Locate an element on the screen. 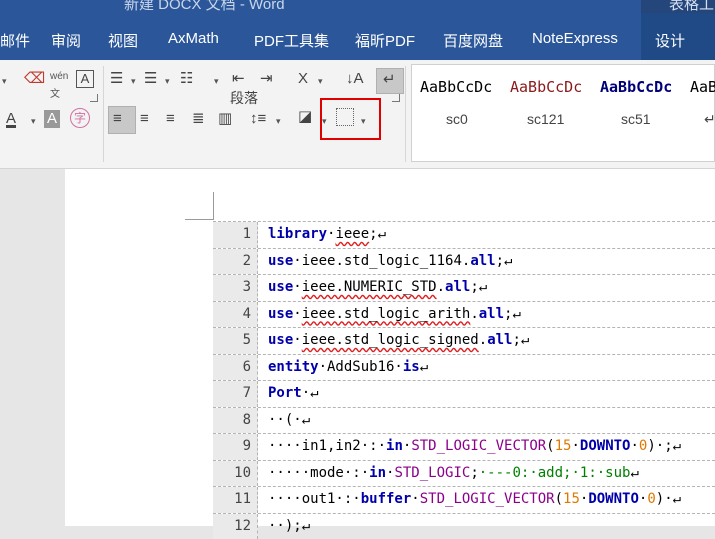 This screenshot has height=539, width=715. paragraph-group-label: 段落 is located at coordinates (244, 98).